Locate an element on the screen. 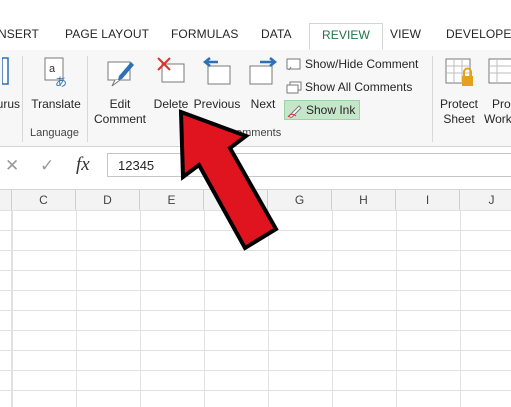  tab-review: REVIEW is located at coordinates (346, 36).